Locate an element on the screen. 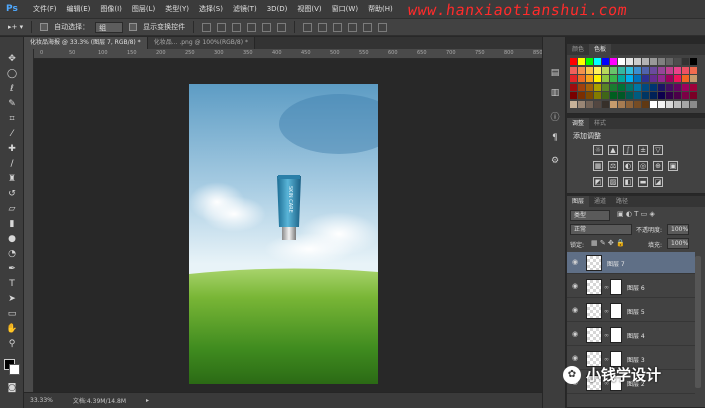  levels-icon: ▲ is located at coordinates (613, 150).